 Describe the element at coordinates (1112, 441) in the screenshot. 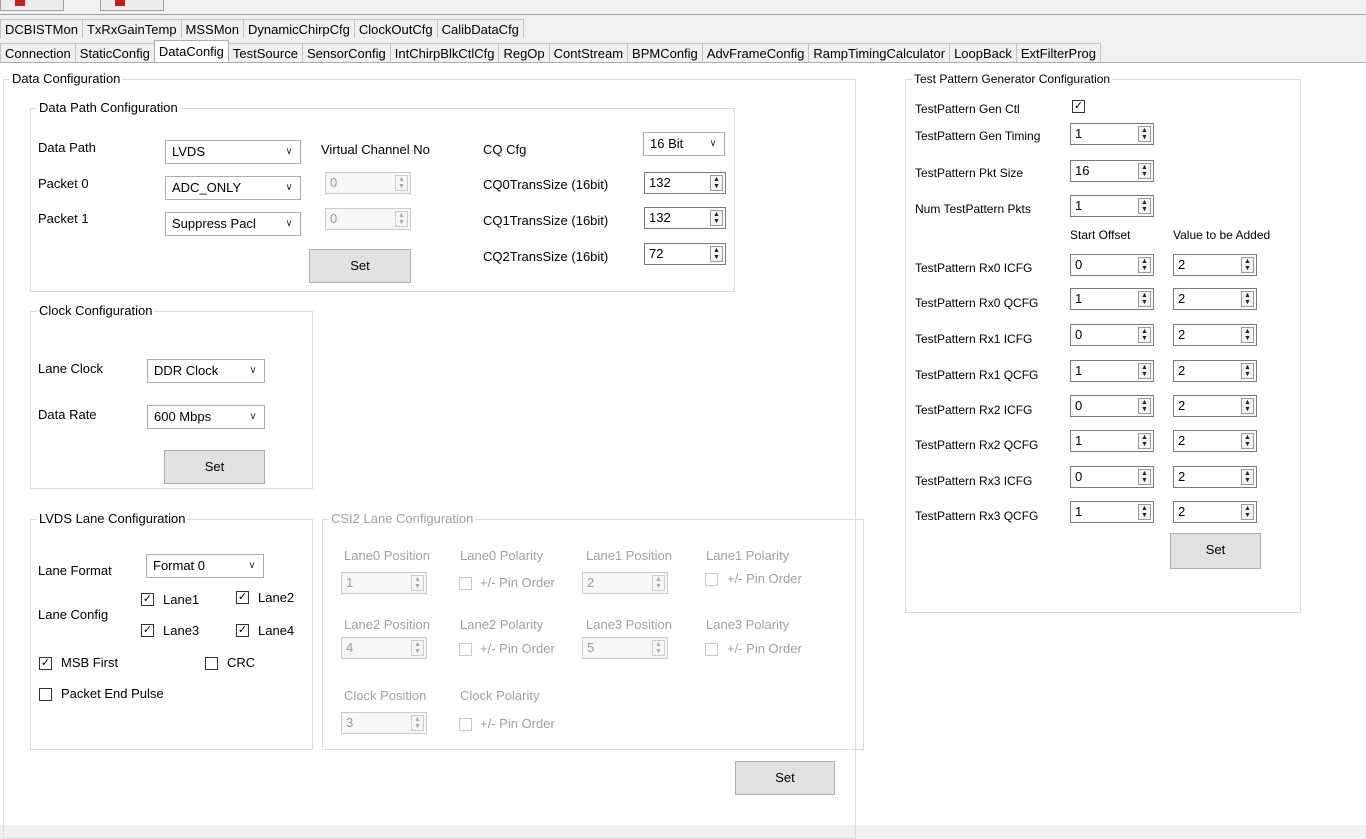

I see `rx2-qcfg-offset-spinner: 1 ▲ ▼` at that location.